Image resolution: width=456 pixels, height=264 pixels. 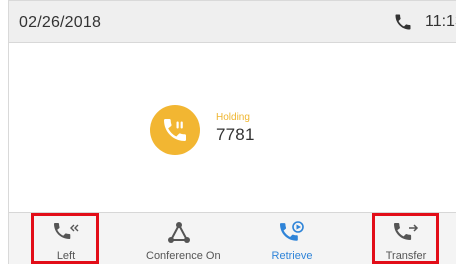 What do you see at coordinates (440, 21) in the screenshot?
I see `time-display: 11:13` at bounding box center [440, 21].